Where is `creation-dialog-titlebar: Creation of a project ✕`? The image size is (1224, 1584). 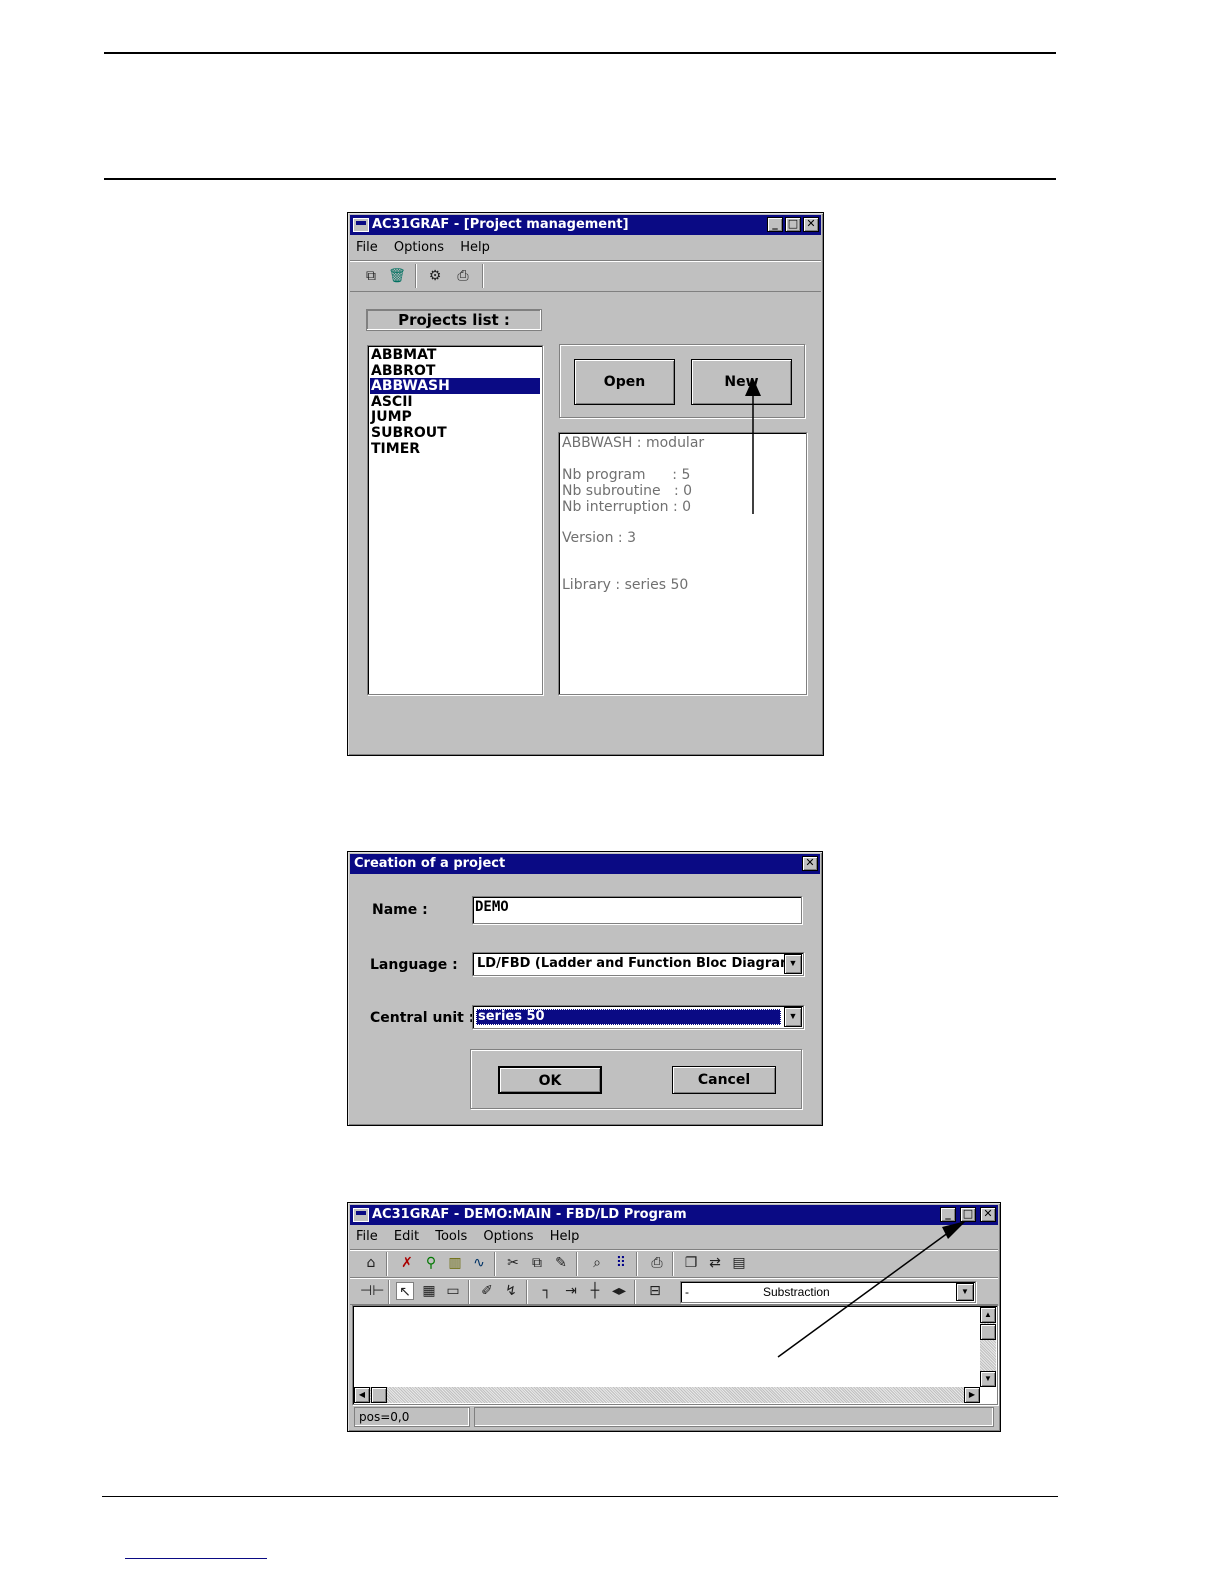
creation-dialog-titlebar: Creation of a project ✕ is located at coordinates (585, 864).